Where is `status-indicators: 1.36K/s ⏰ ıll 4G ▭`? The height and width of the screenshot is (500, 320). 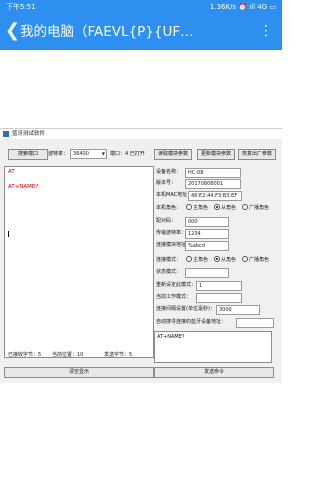 status-indicators: 1.36K/s ⏰ ıll 4G ▭ is located at coordinates (242, 7).